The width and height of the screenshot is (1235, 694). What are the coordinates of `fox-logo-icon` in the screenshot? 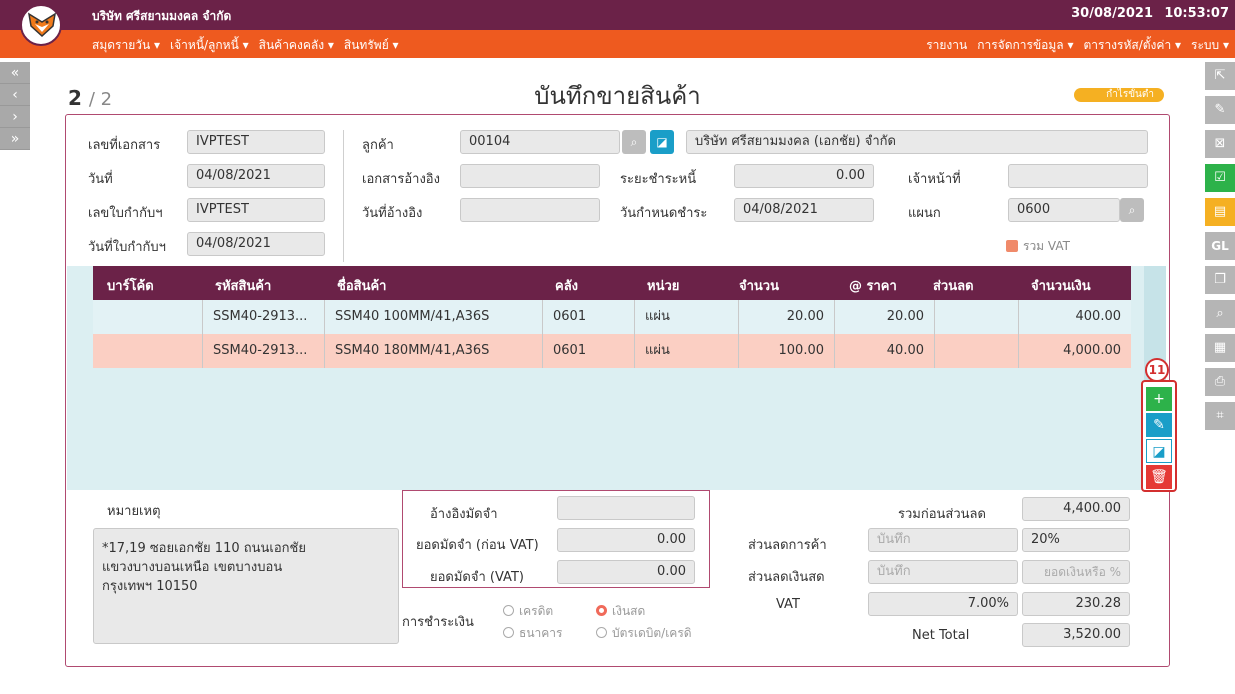 It's located at (41, 25).